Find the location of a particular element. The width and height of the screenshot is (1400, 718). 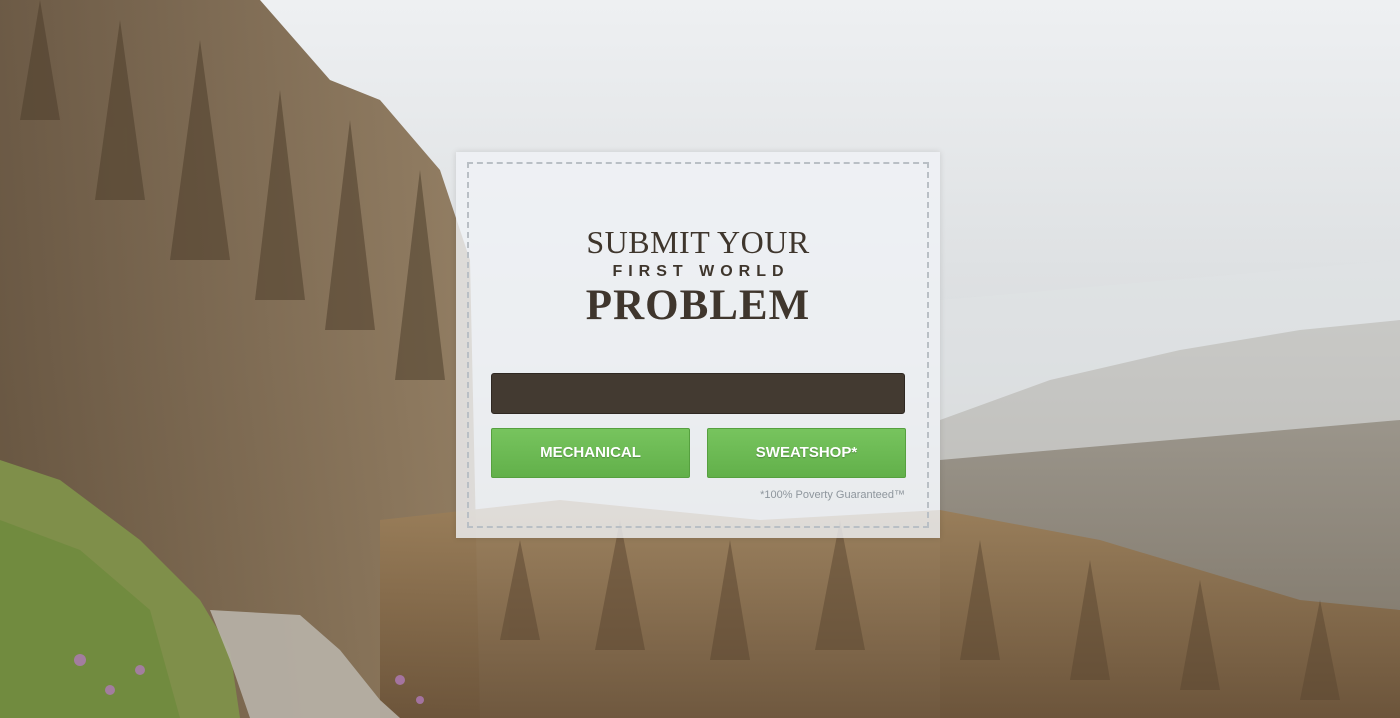

poverty-footnote: *100% Poverty Guaranteed™ is located at coordinates (832, 495).